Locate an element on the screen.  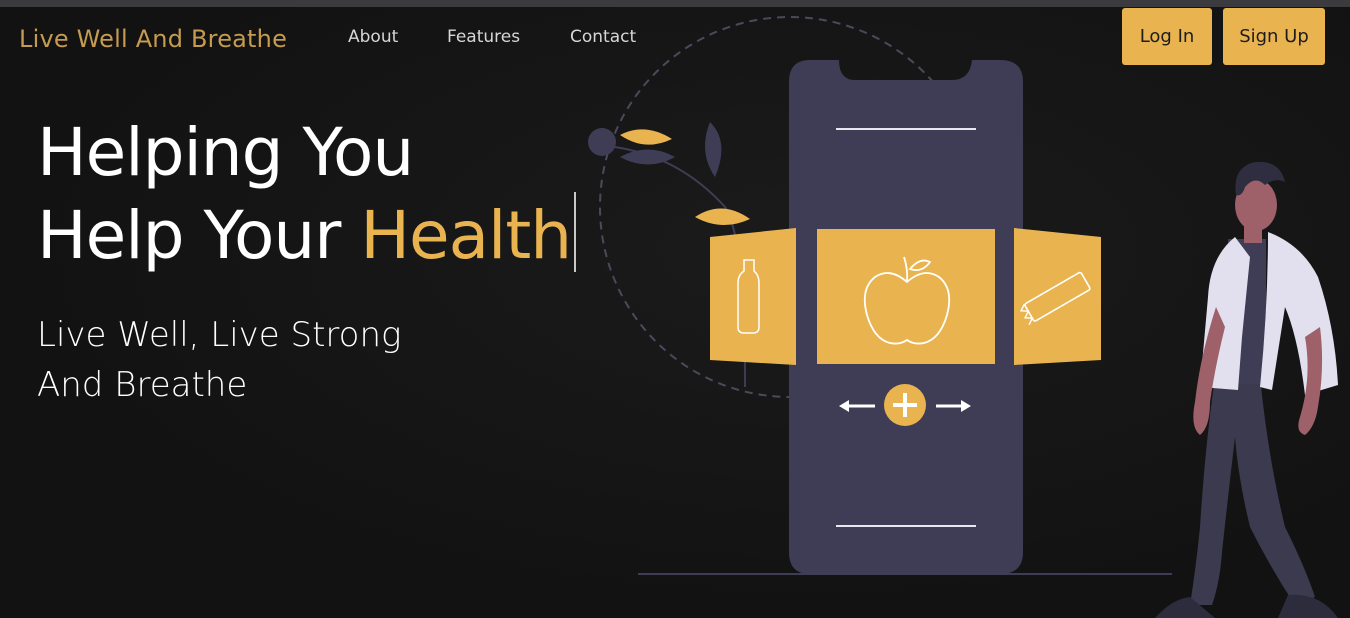
hero-subtitle-line2: And Breathe is located at coordinates (142, 385).